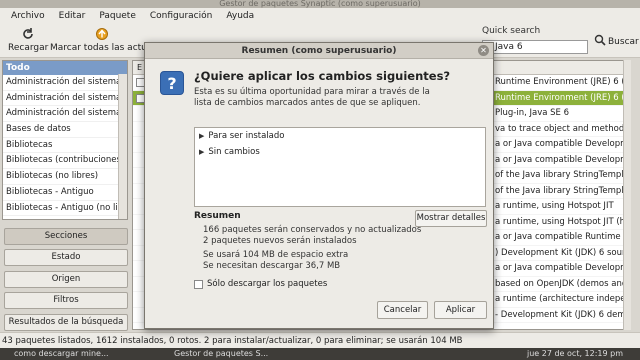  Describe the element at coordinates (66, 236) in the screenshot. I see `sections-filter-button: Secciones` at that location.